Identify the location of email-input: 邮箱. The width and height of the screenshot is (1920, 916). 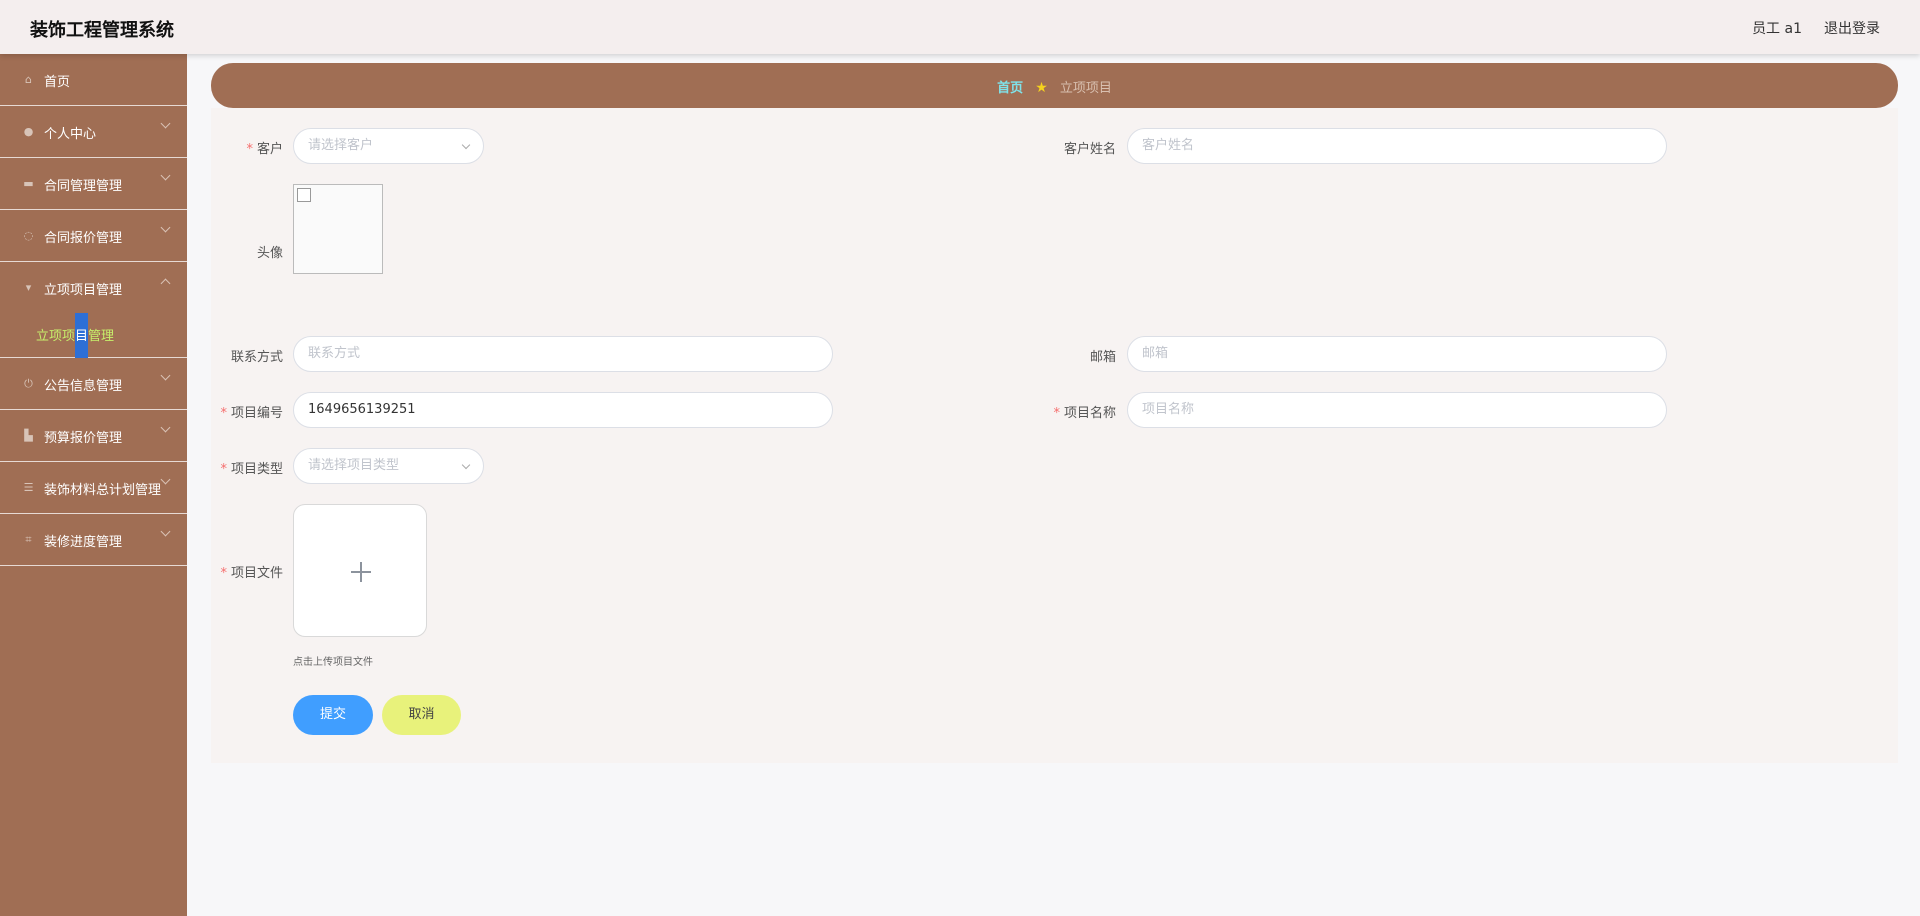
(1397, 354).